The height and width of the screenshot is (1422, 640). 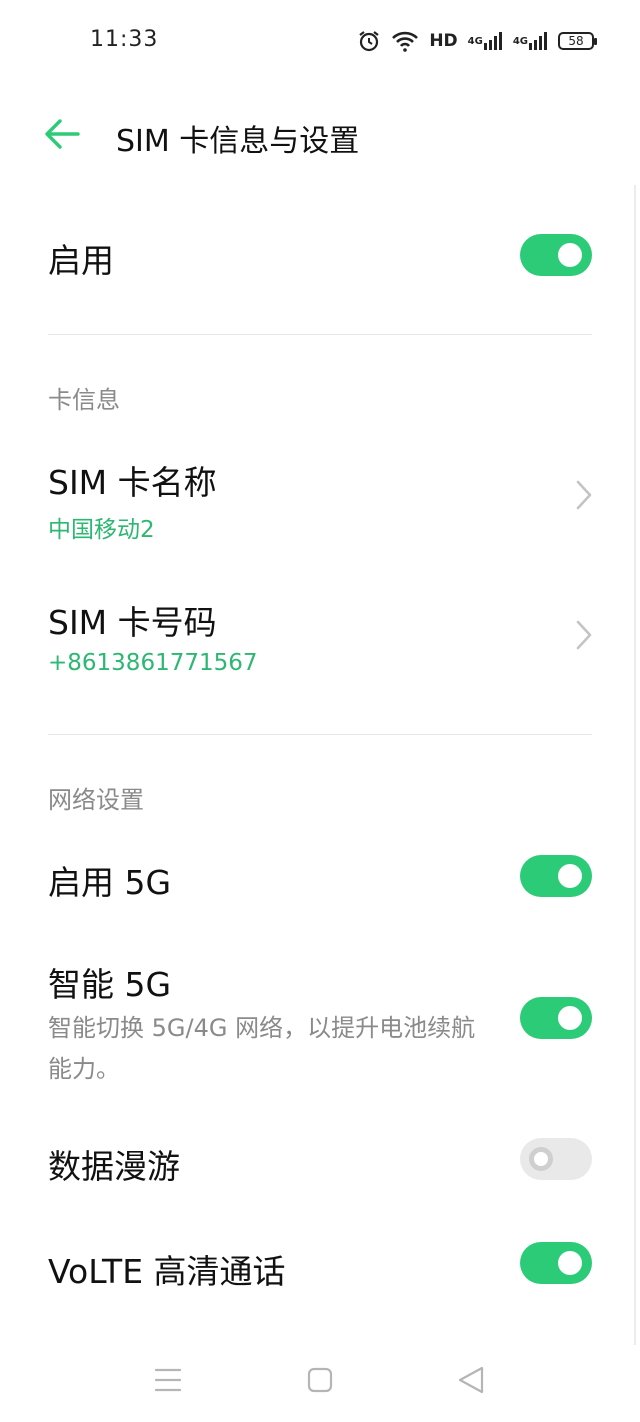 I want to click on back-icon, so click(x=471, y=1380).